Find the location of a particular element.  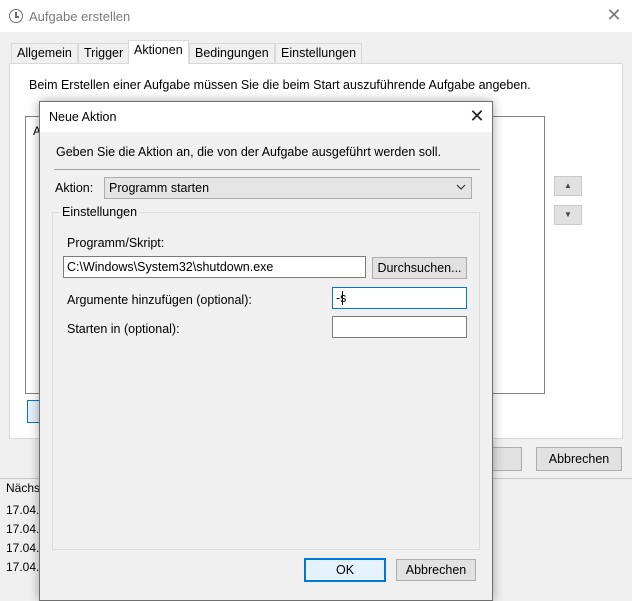

ok-button: OK is located at coordinates (345, 570).